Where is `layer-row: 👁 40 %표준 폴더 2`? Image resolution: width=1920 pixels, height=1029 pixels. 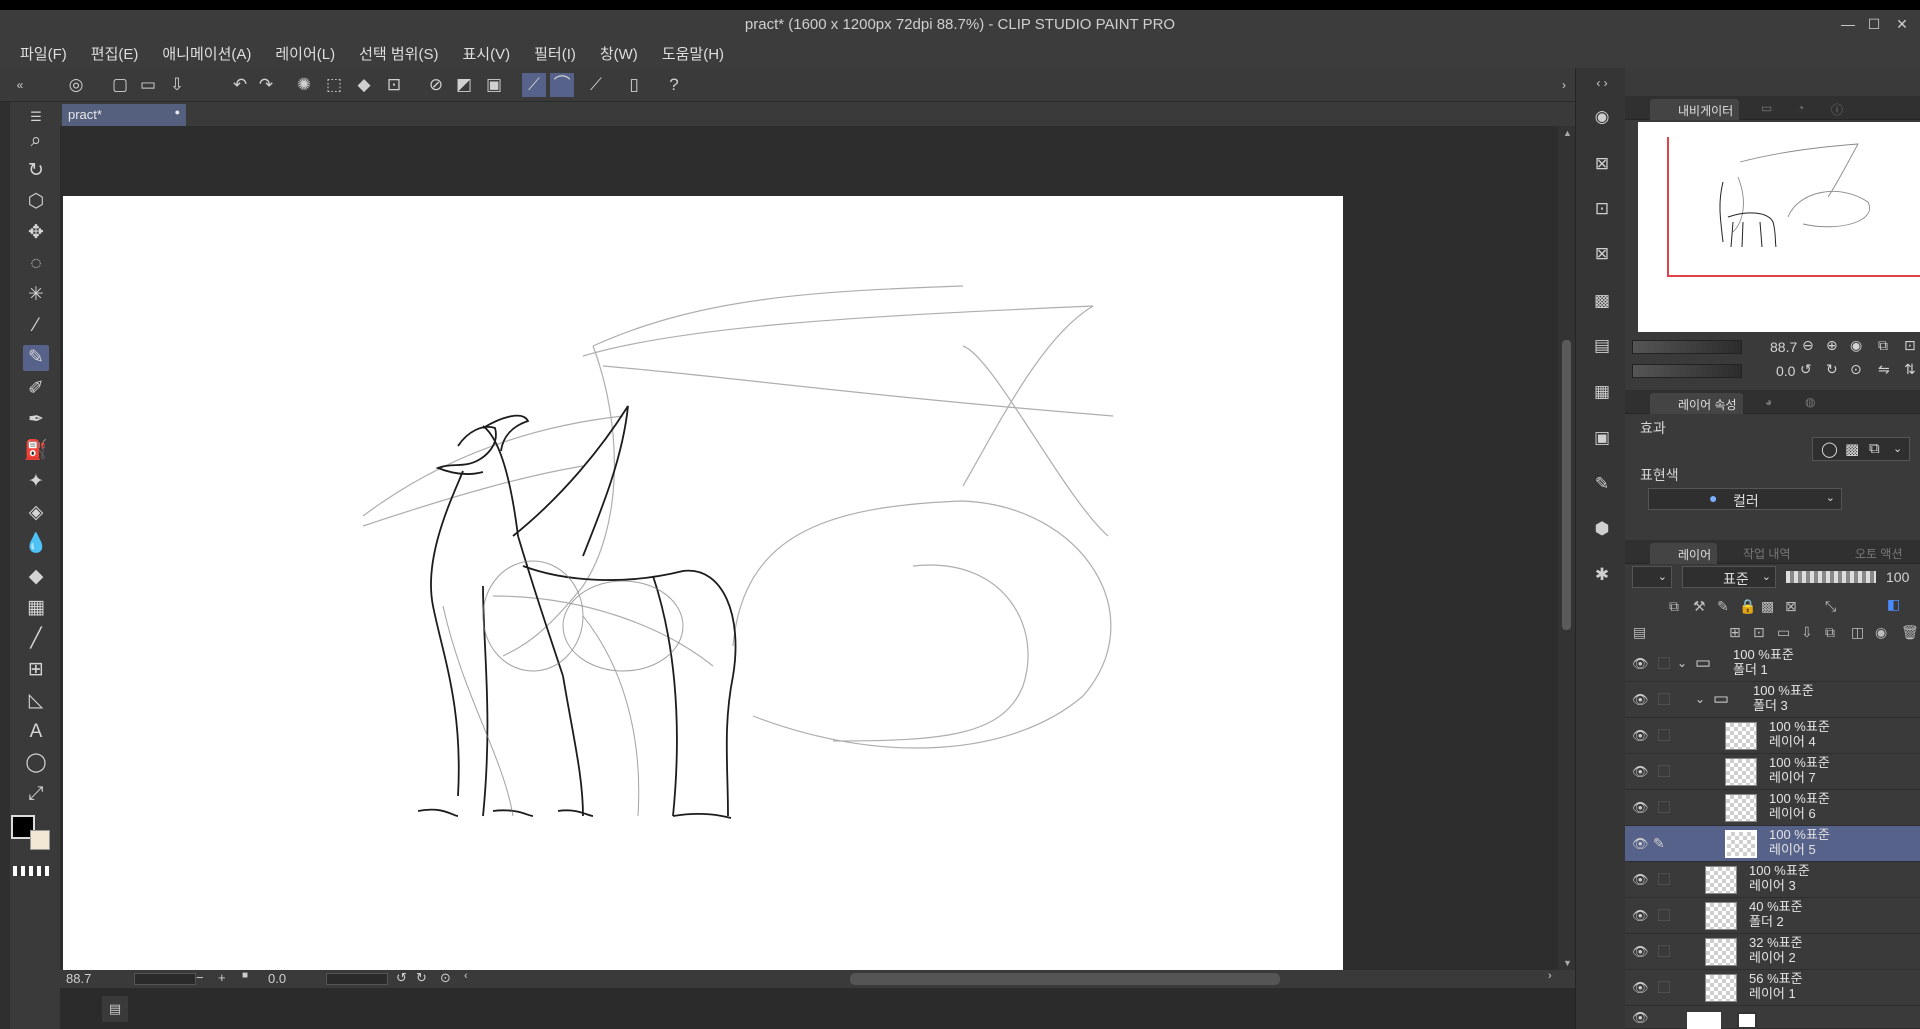
layer-row: 👁 40 %표준 폴더 2 is located at coordinates (1772, 916).